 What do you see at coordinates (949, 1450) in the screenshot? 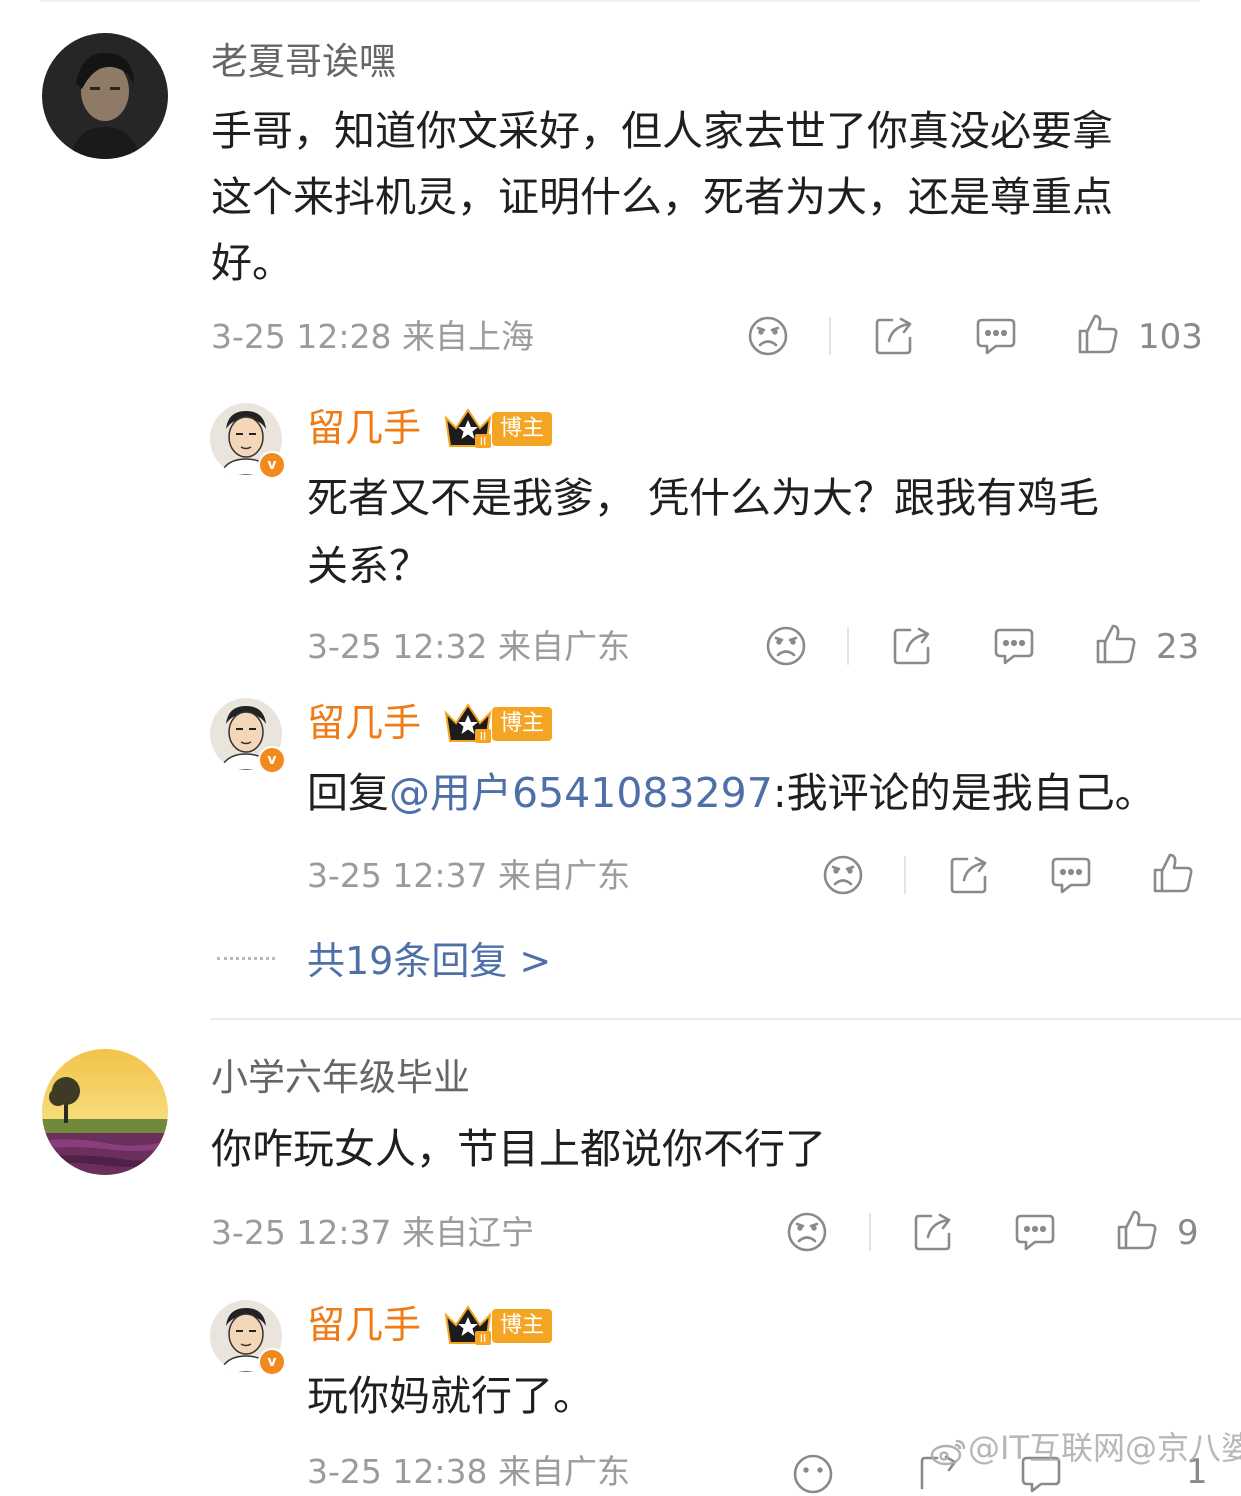
I see `weibo-logo-icon` at bounding box center [949, 1450].